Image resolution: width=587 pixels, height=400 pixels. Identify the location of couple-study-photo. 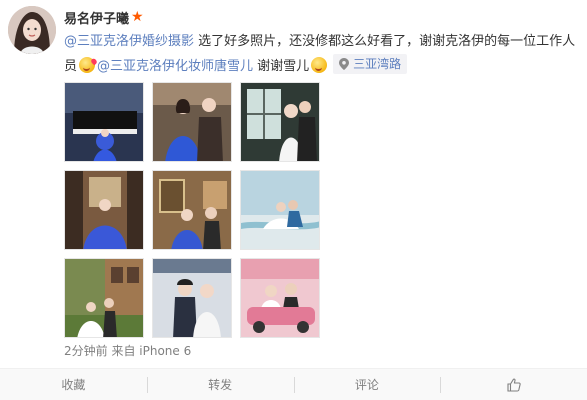
(192, 210).